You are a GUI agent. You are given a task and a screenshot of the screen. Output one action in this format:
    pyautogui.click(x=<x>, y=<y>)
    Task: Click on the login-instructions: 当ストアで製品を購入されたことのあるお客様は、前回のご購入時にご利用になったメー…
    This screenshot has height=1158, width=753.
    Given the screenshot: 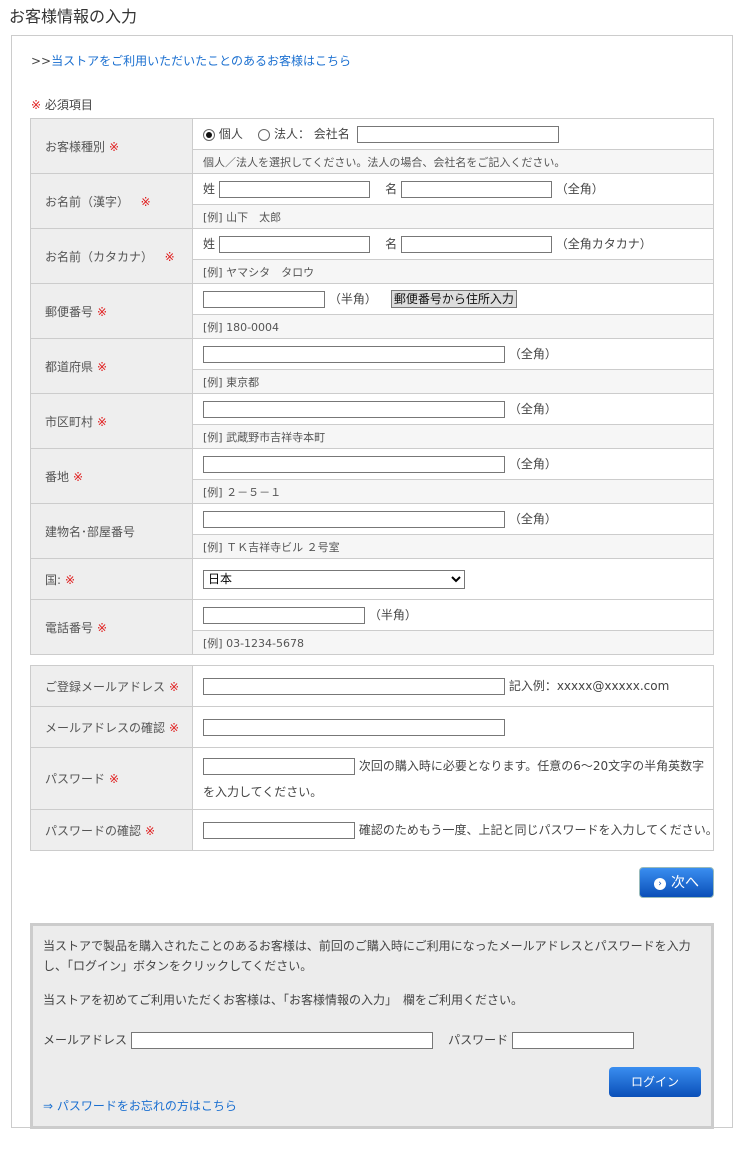 What is the action you would take?
    pyautogui.click(x=367, y=956)
    